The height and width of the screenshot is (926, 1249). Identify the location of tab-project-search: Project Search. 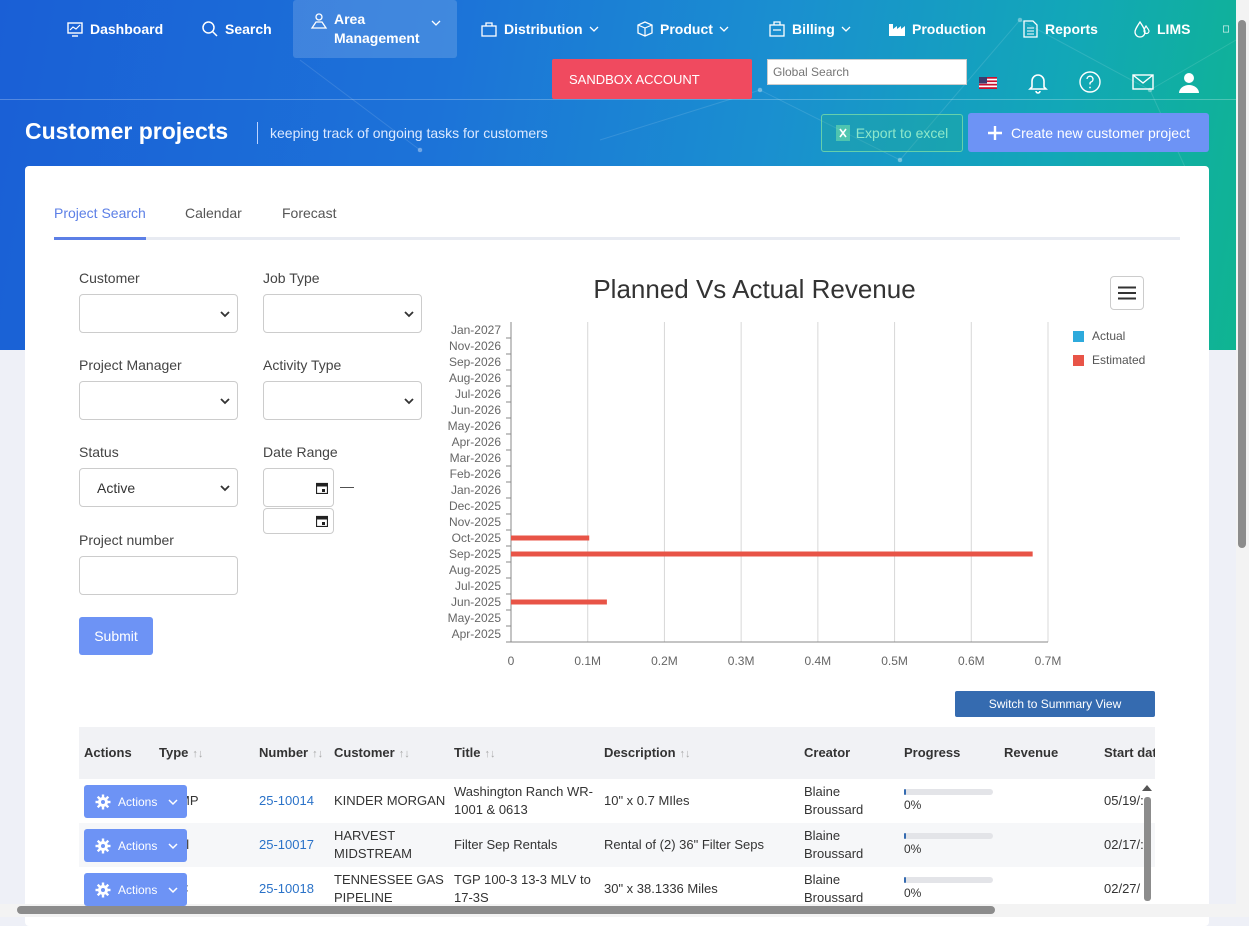
(100, 221).